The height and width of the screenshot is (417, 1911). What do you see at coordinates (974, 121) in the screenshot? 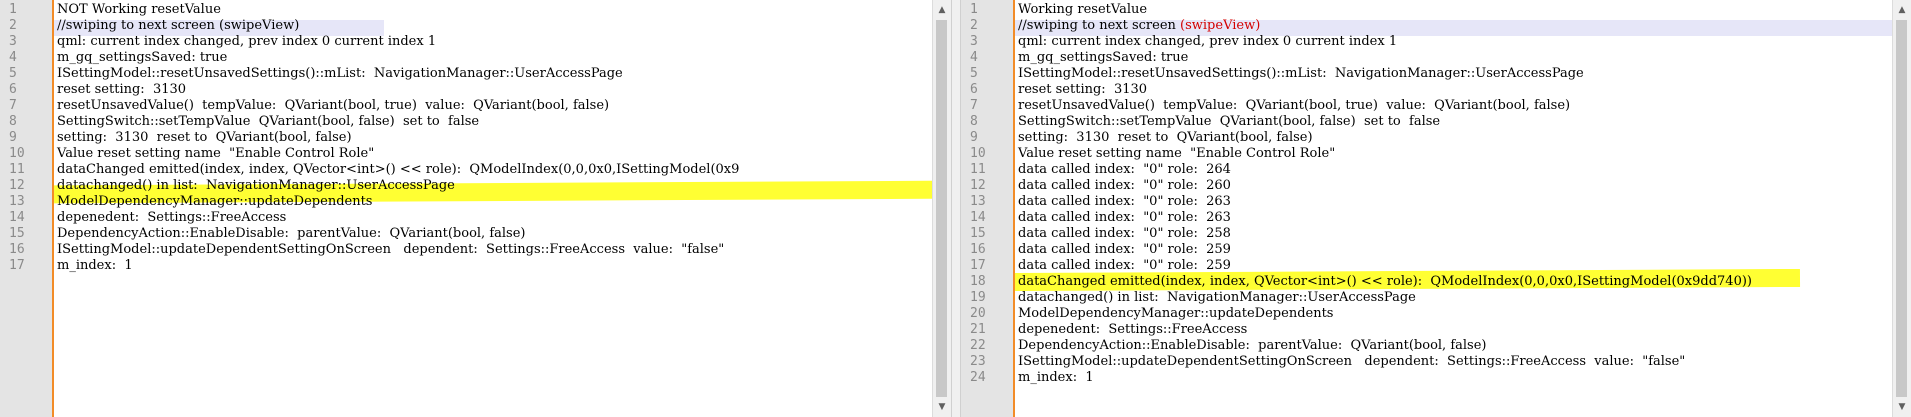
I see `line-number: 8` at bounding box center [974, 121].